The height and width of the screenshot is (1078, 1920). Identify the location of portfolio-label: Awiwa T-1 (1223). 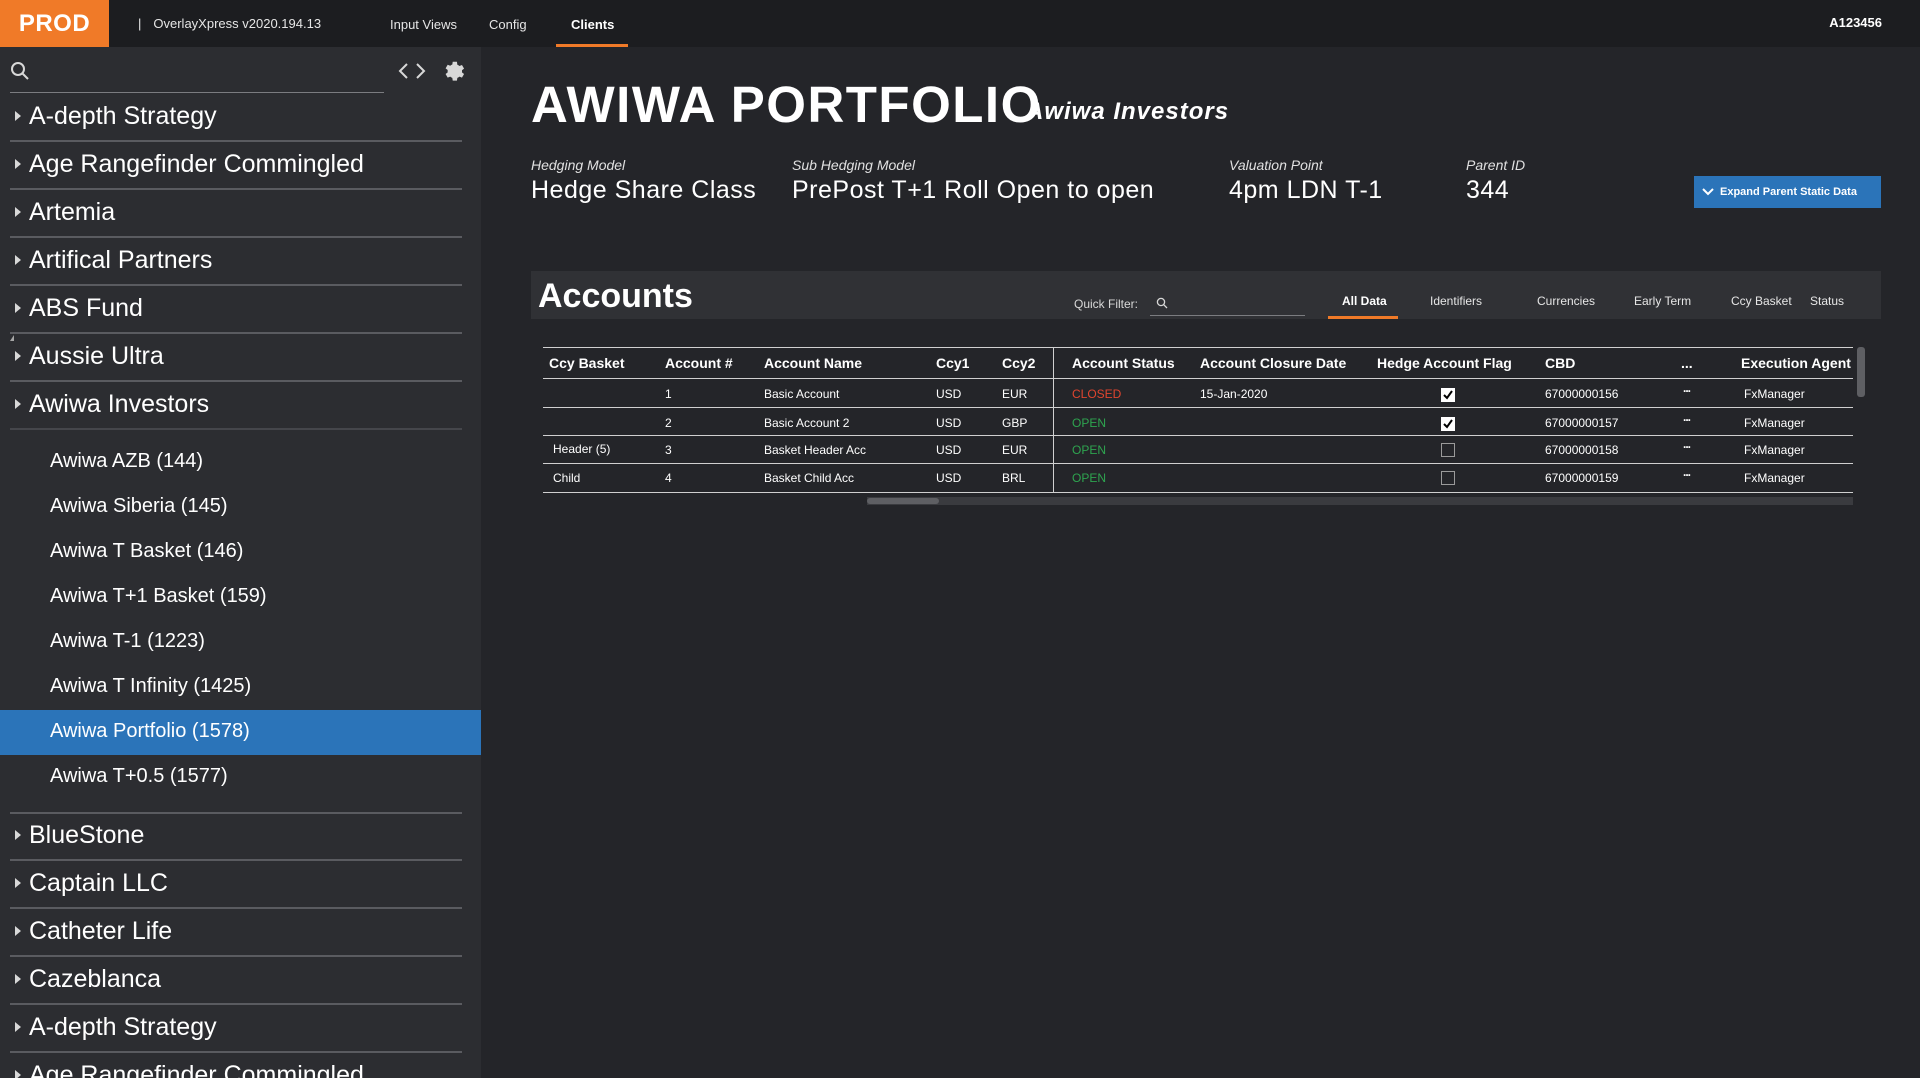
(127, 641).